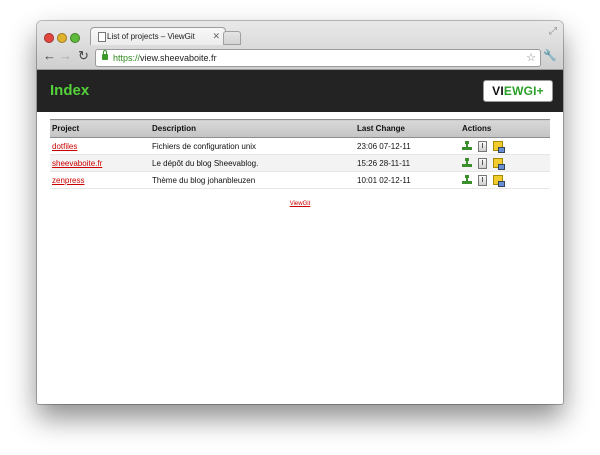  What do you see at coordinates (151, 36) in the screenshot?
I see `tab-title: List of projects – ViewGit` at bounding box center [151, 36].